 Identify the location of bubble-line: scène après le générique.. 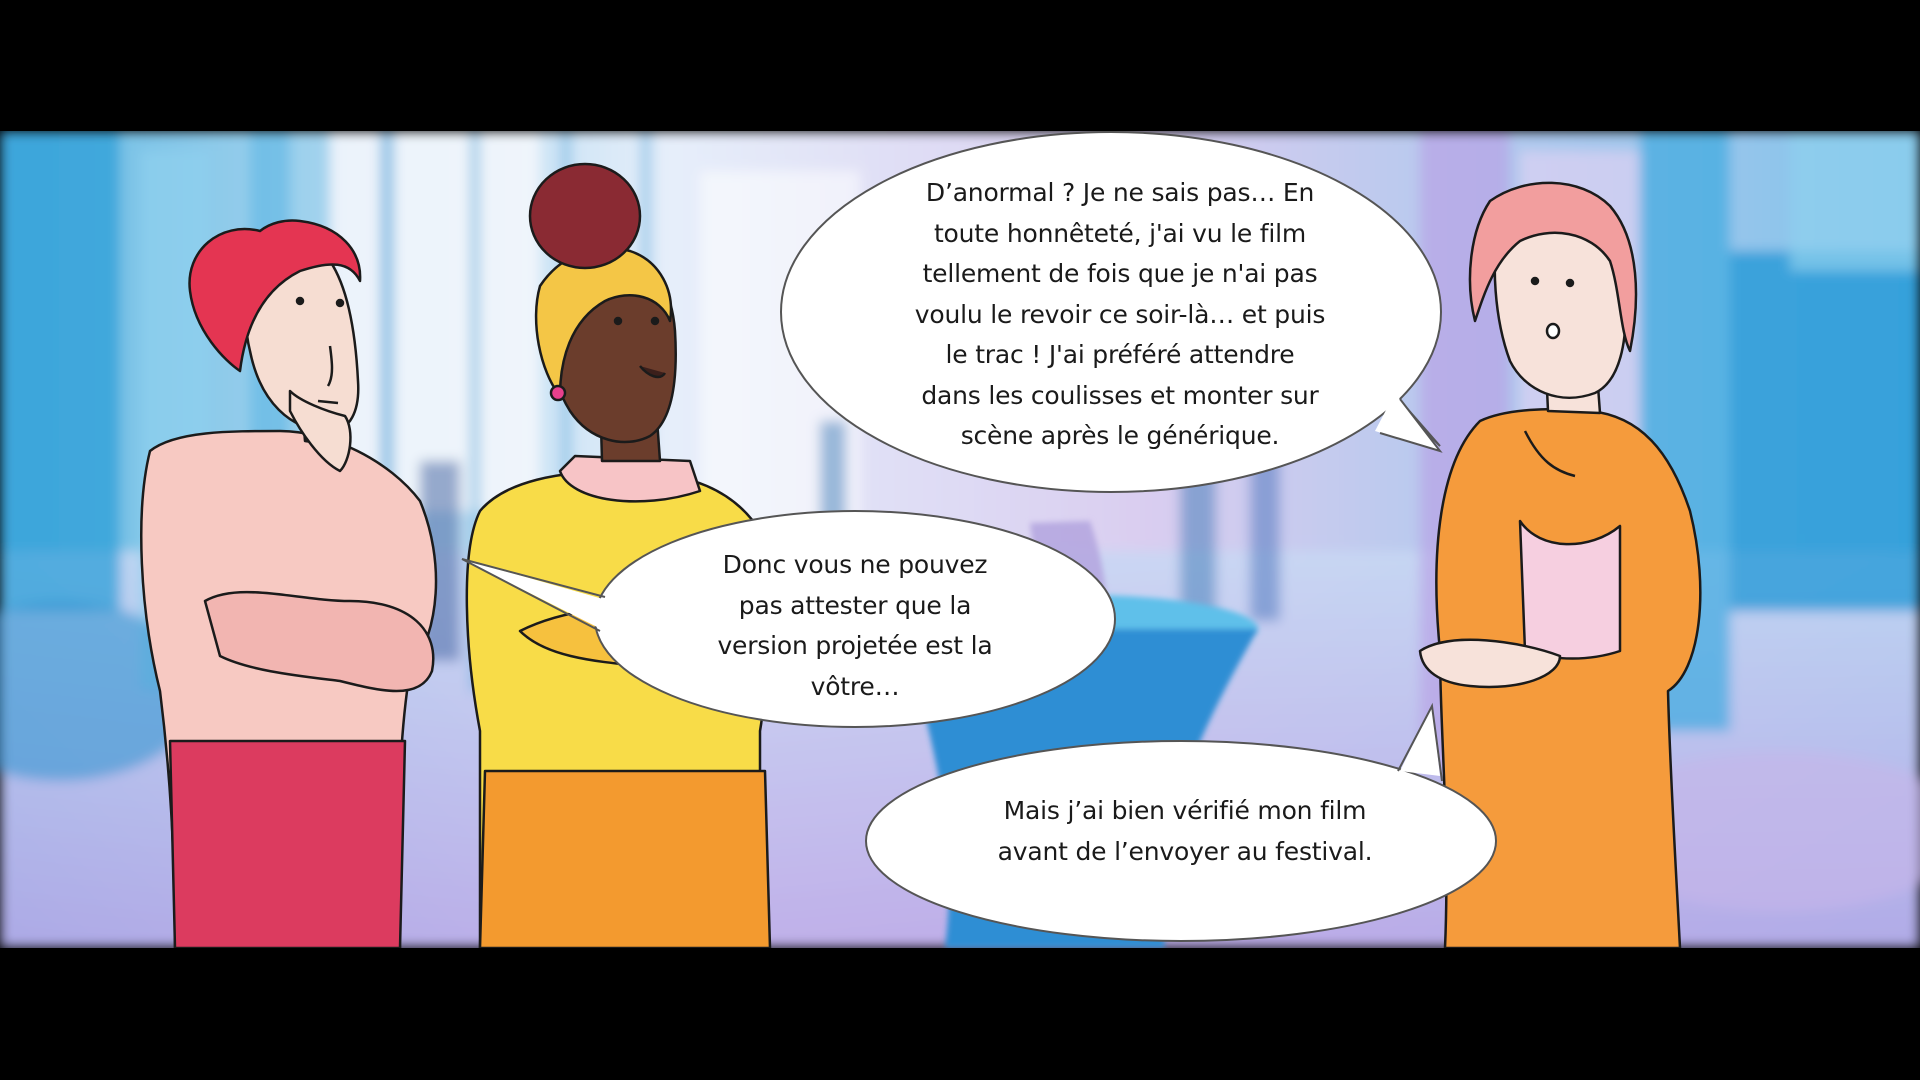
(1120, 435).